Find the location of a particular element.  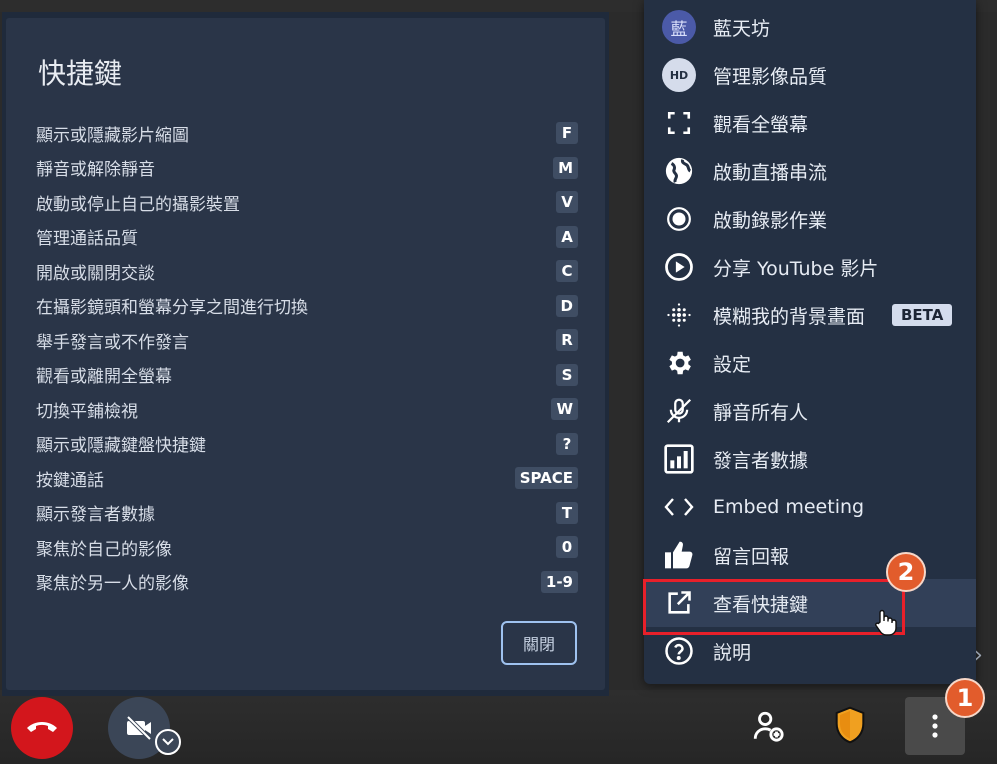

menu-item-share-youtube: 分享 YouTube 影片 is located at coordinates (810, 267).